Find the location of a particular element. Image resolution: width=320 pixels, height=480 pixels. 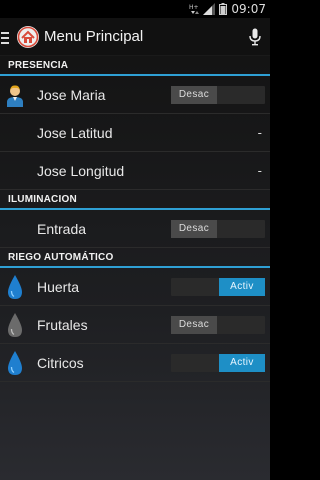

battery-icon is located at coordinates (223, 9).